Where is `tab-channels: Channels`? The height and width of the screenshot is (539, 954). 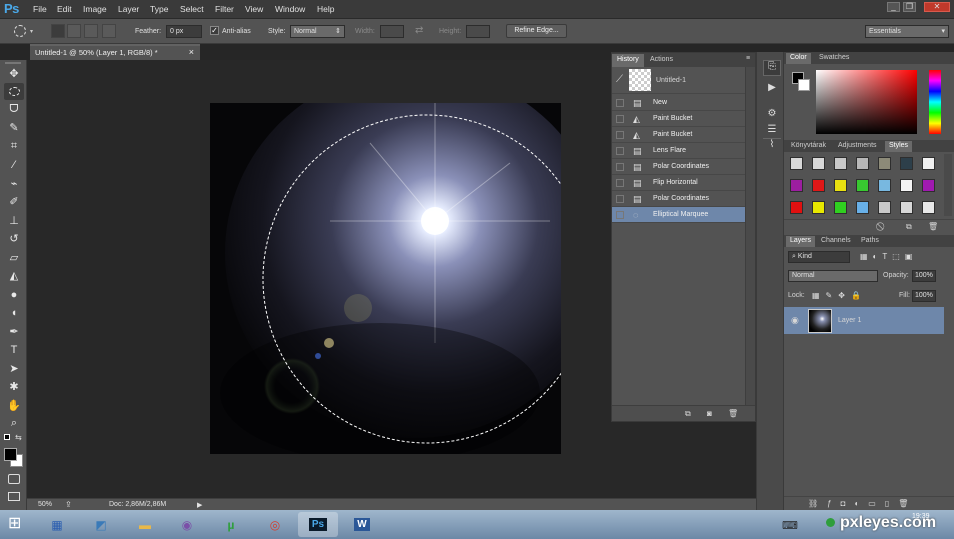 tab-channels: Channels is located at coordinates (836, 241).